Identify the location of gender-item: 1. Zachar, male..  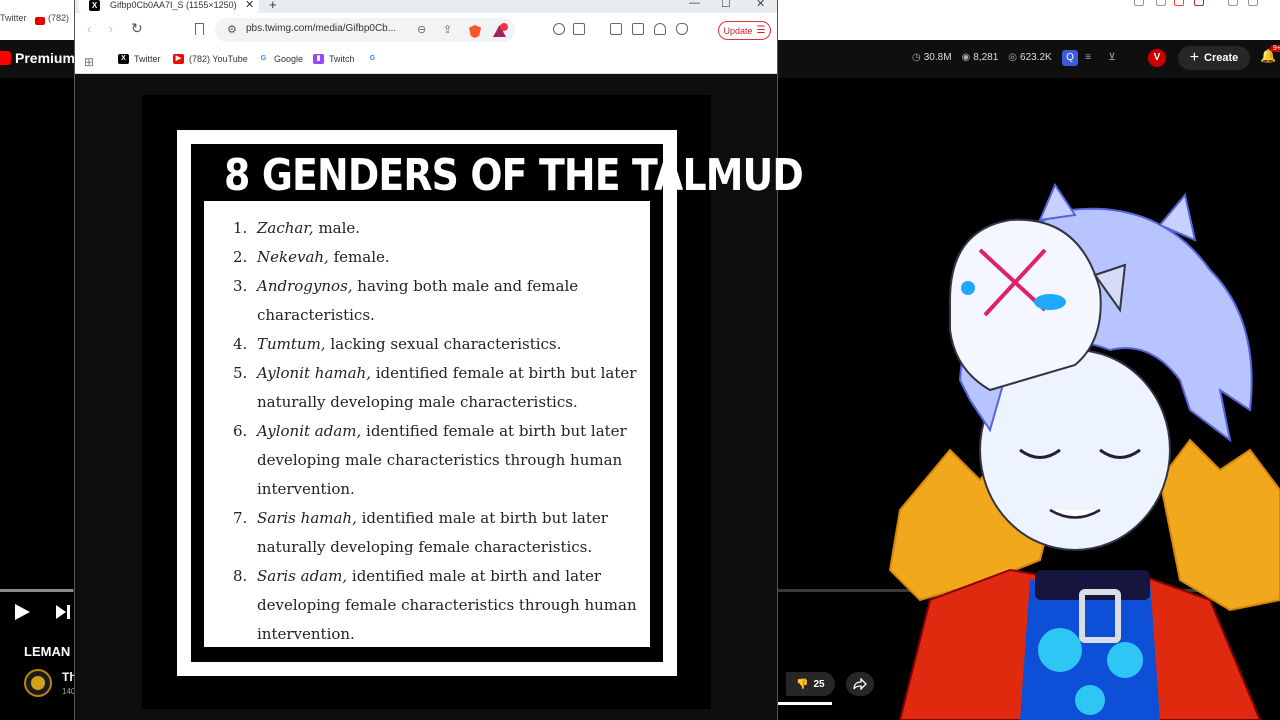
(436, 228).